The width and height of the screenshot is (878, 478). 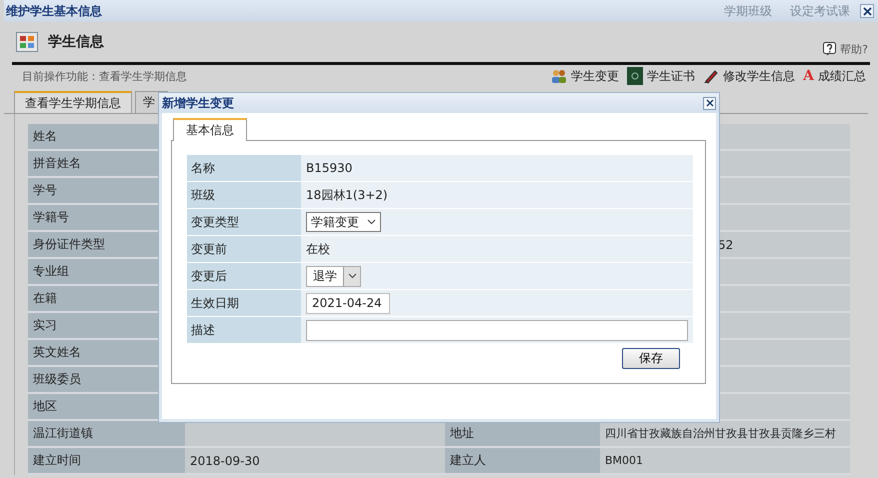 What do you see at coordinates (585, 76) in the screenshot?
I see `toolbar-action: 学生变更` at bounding box center [585, 76].